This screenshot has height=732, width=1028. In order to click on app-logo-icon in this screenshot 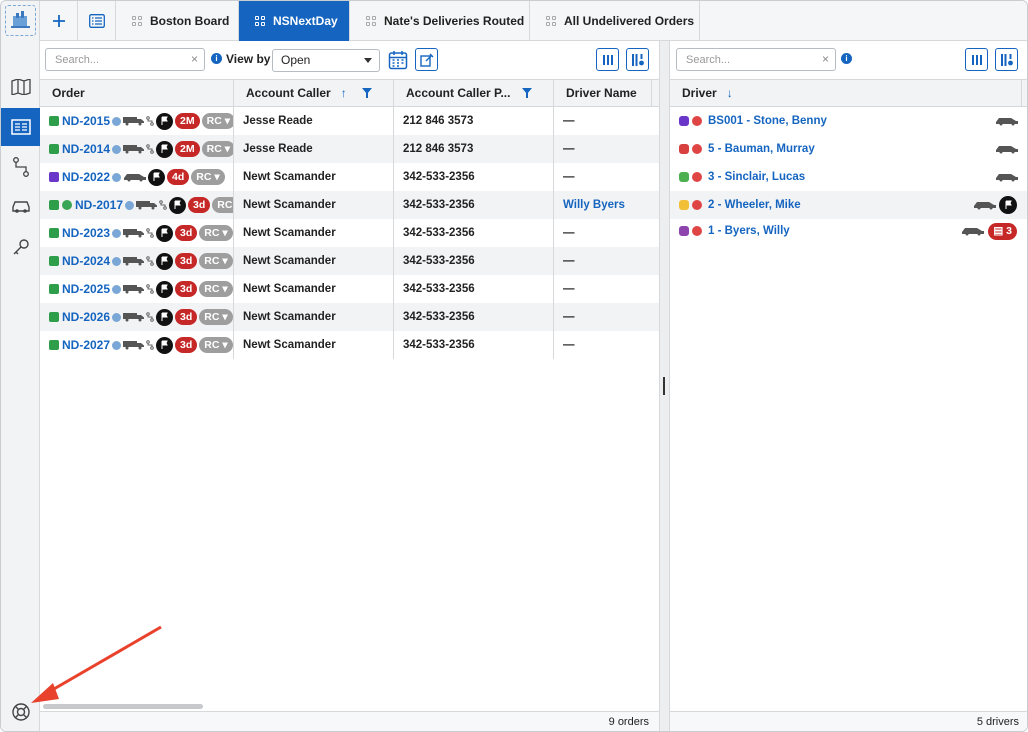, I will do `click(20, 20)`.